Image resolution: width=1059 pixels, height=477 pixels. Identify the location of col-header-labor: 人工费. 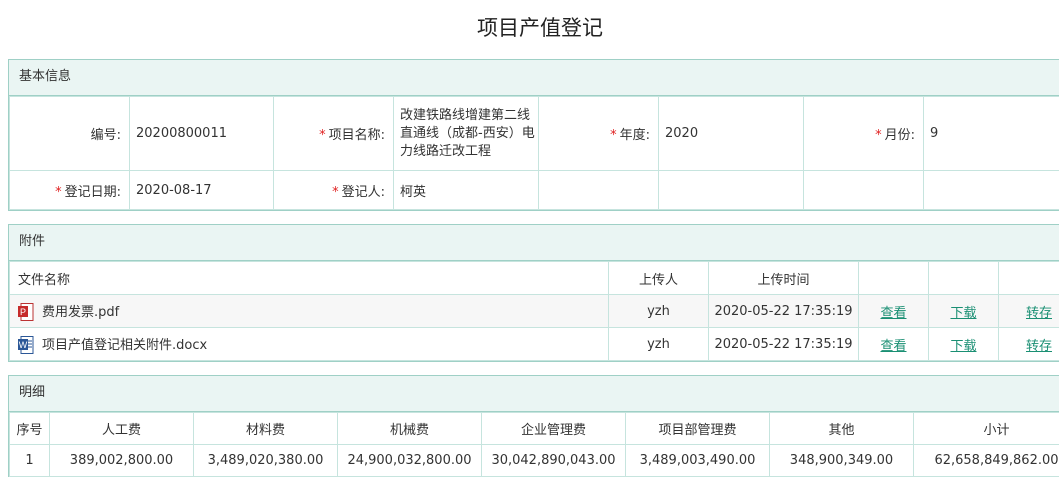
(121, 428).